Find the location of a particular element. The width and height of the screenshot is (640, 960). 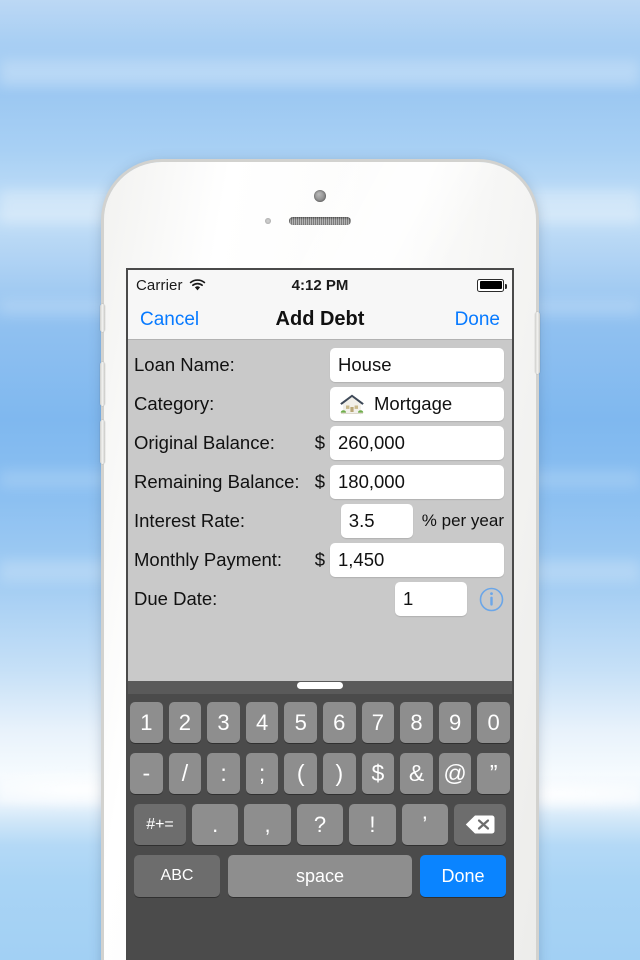

loan-name-label: Loan Name: is located at coordinates (184, 364).